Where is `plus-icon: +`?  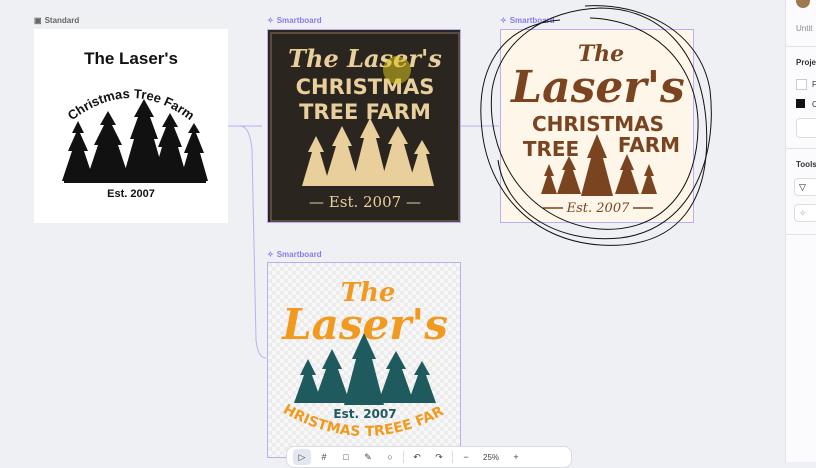 plus-icon: + is located at coordinates (516, 457).